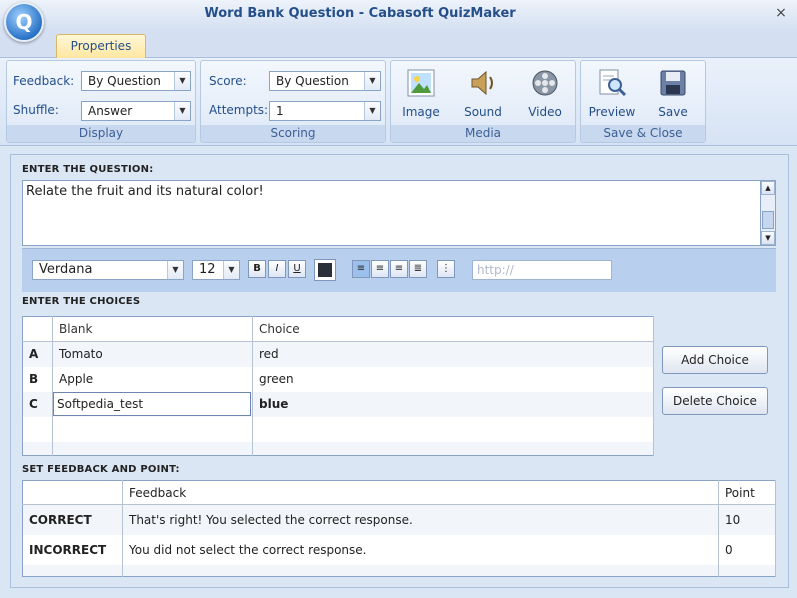 The image size is (797, 598). I want to click on italic-button: I, so click(277, 269).